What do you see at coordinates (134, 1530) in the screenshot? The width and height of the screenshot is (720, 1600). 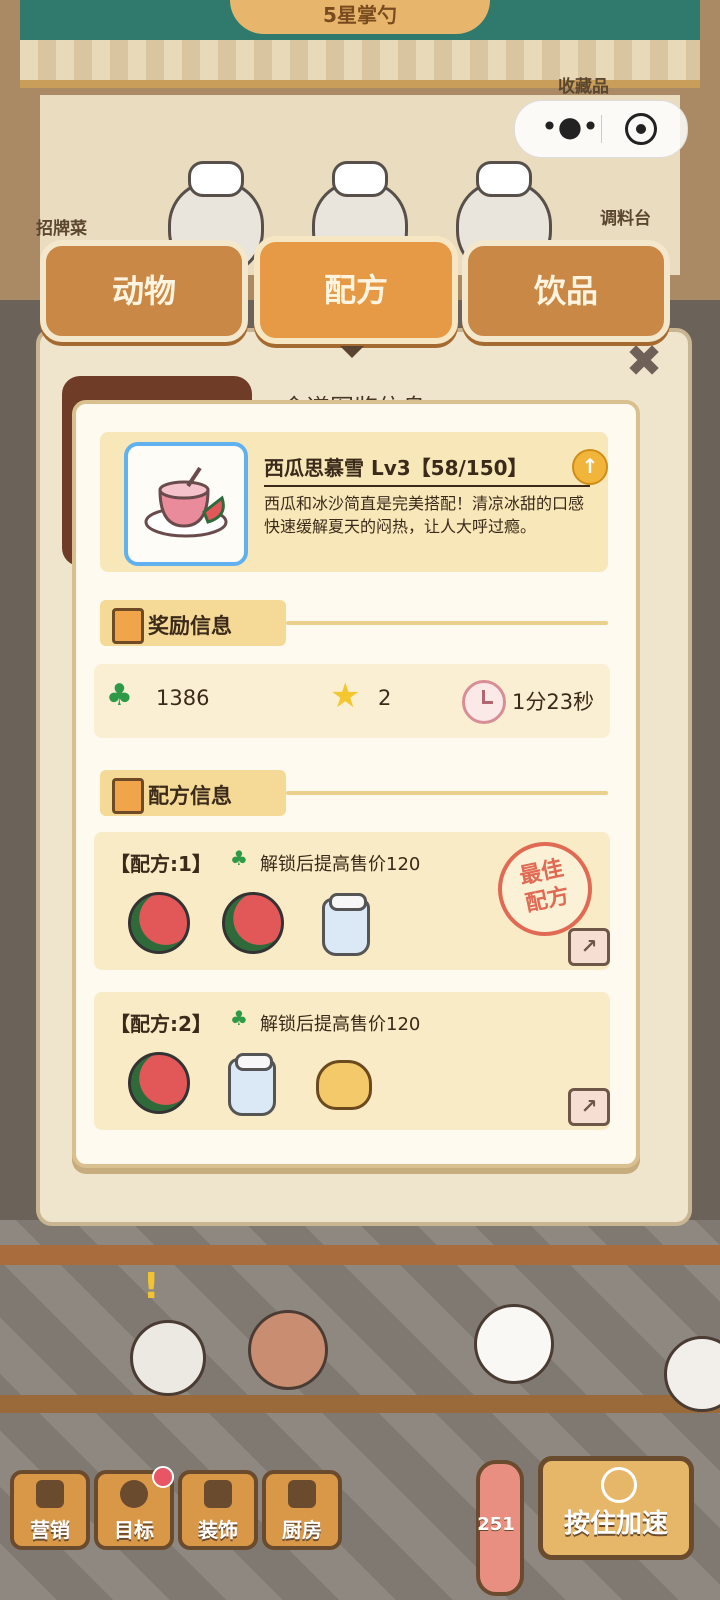 I see `goals-label: 目标` at bounding box center [134, 1530].